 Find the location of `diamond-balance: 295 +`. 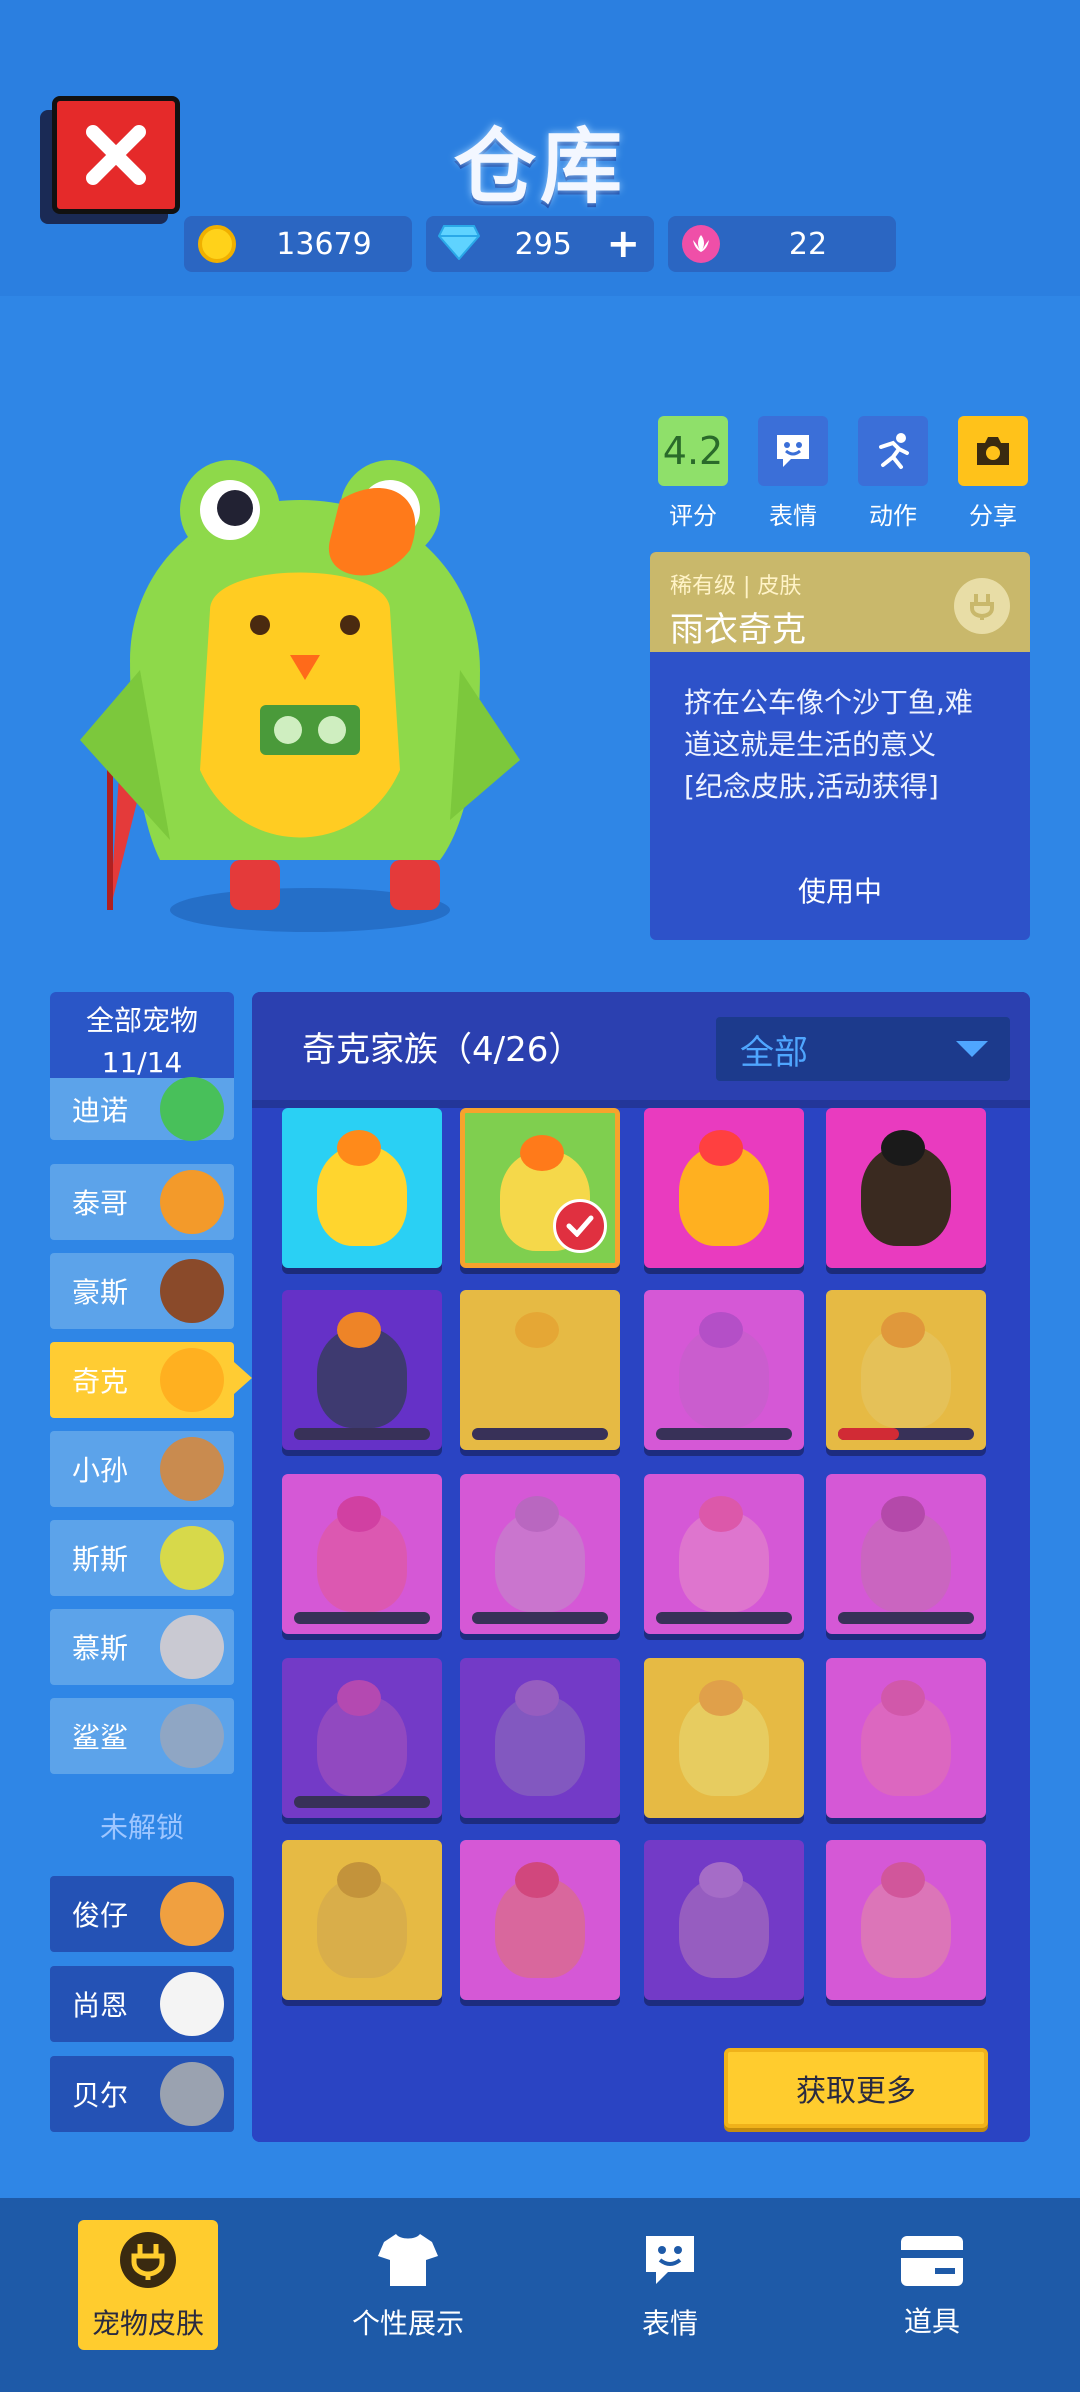

diamond-balance: 295 + is located at coordinates (540, 244).